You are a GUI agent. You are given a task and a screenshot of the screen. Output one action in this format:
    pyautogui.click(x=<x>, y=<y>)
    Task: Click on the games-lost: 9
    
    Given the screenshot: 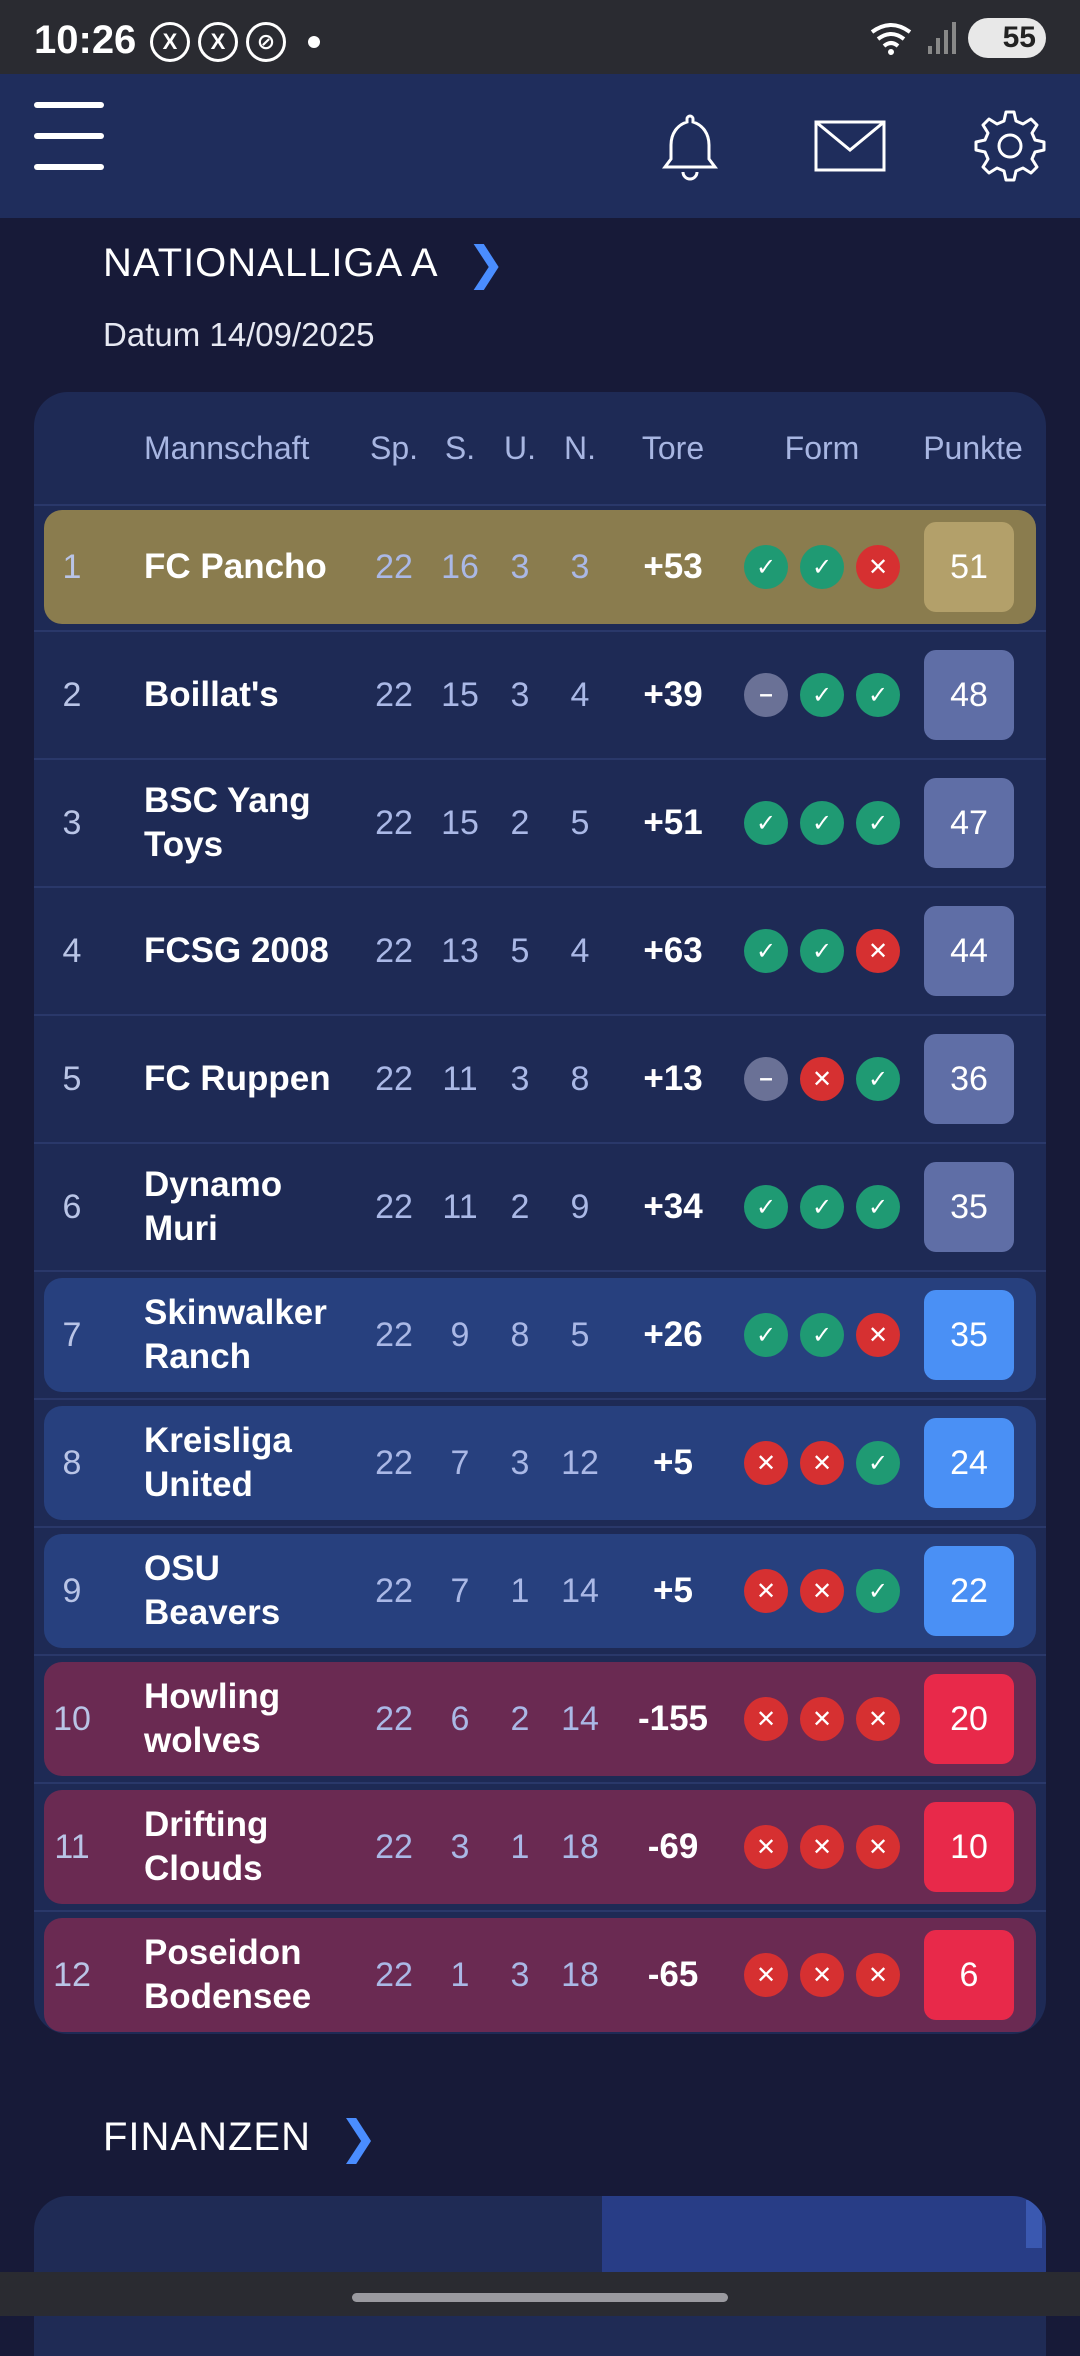 What is the action you would take?
    pyautogui.click(x=580, y=1206)
    